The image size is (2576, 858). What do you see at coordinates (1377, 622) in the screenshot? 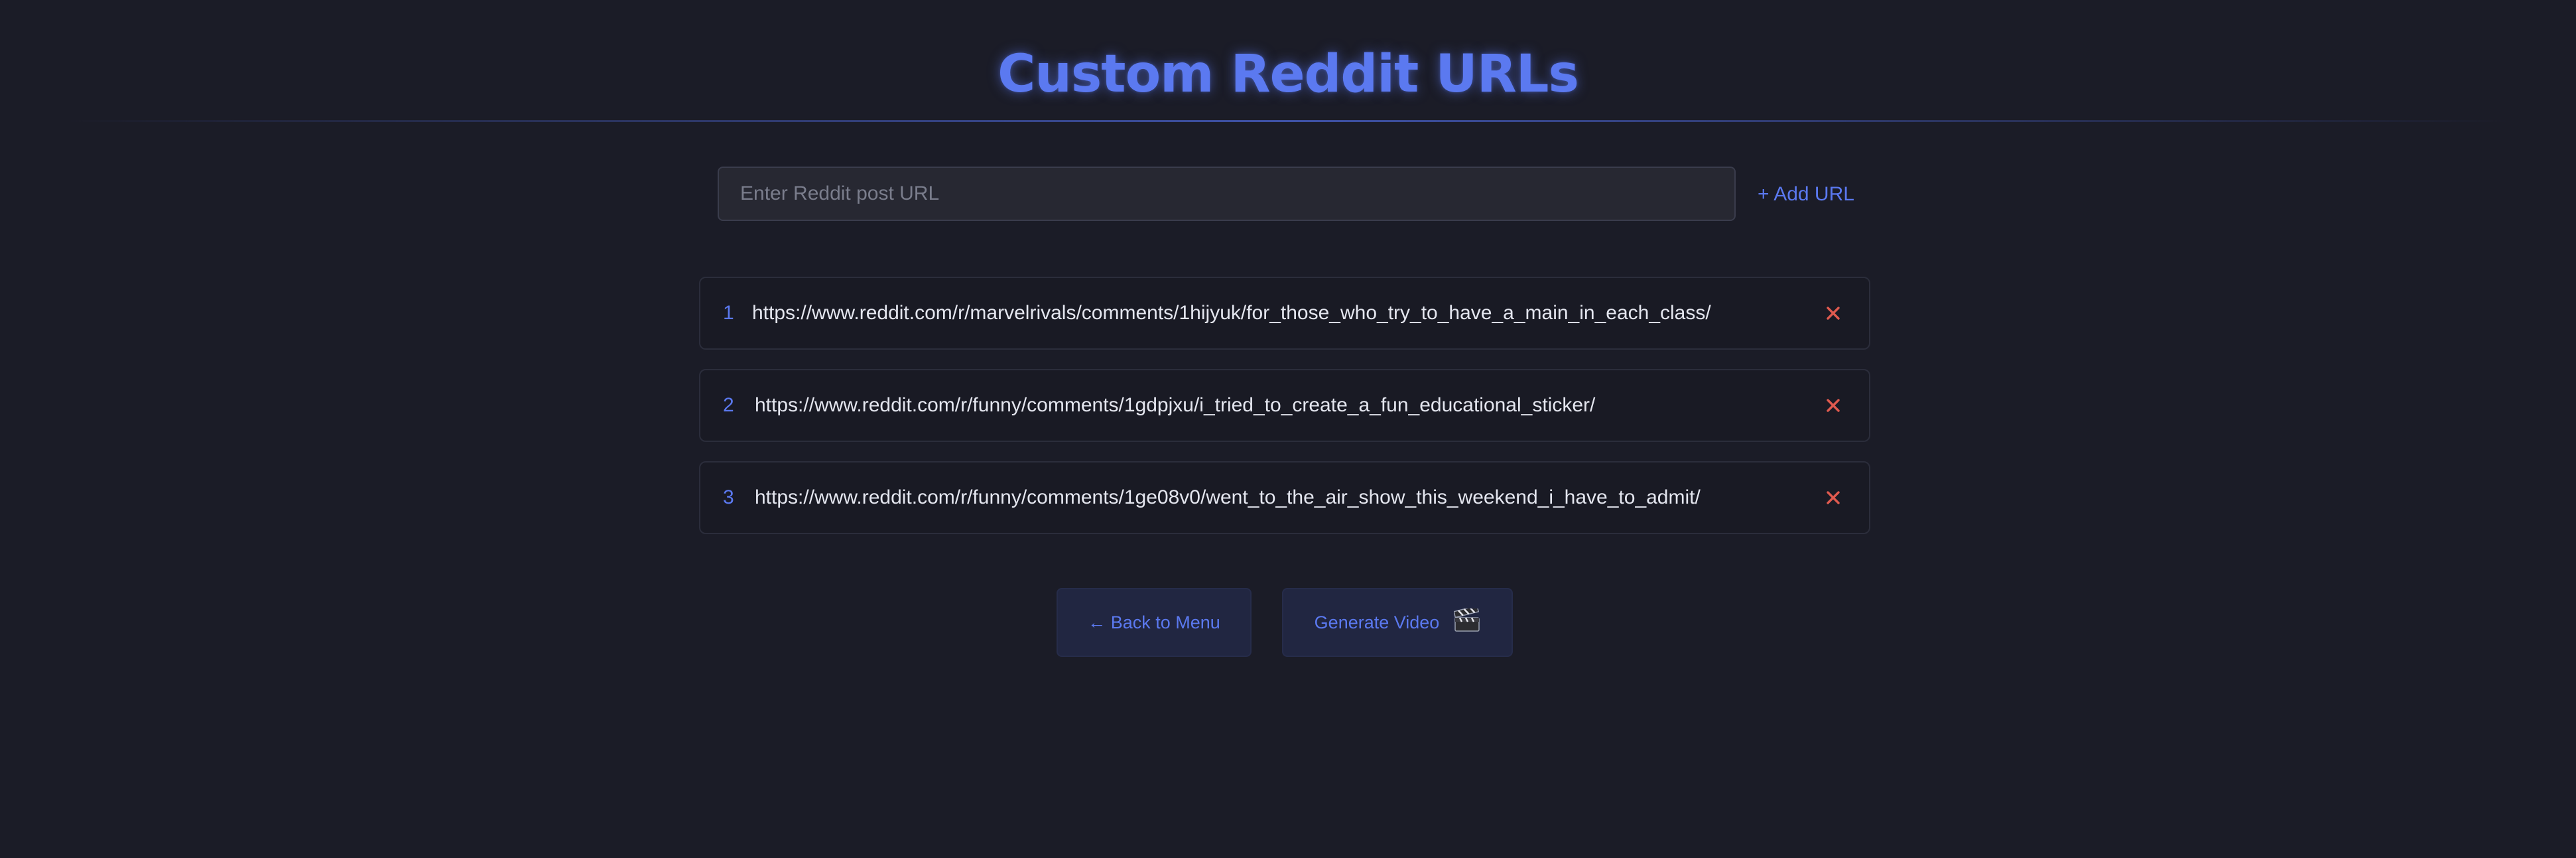
I see `generate-video-label: Generate Video` at bounding box center [1377, 622].